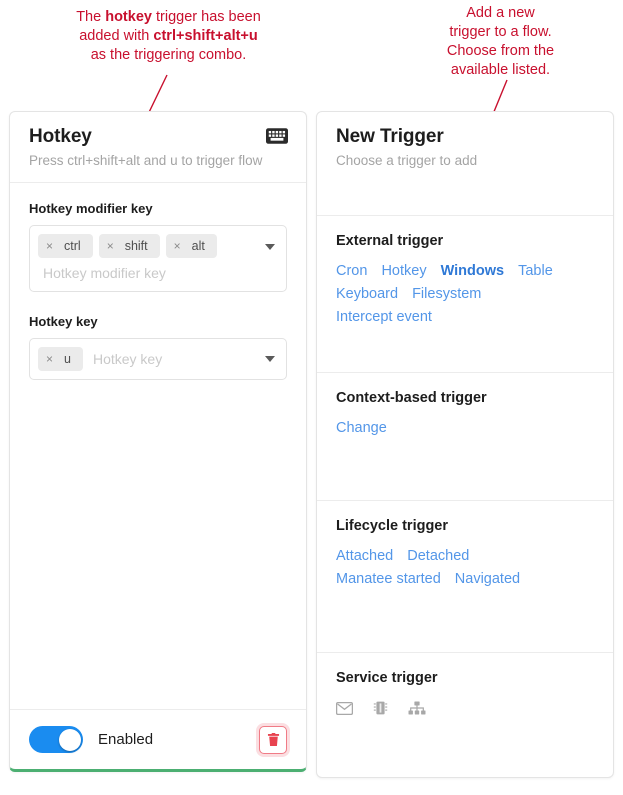  What do you see at coordinates (116, 36) in the screenshot?
I see `annotation-left-line2-pre: added with` at bounding box center [116, 36].